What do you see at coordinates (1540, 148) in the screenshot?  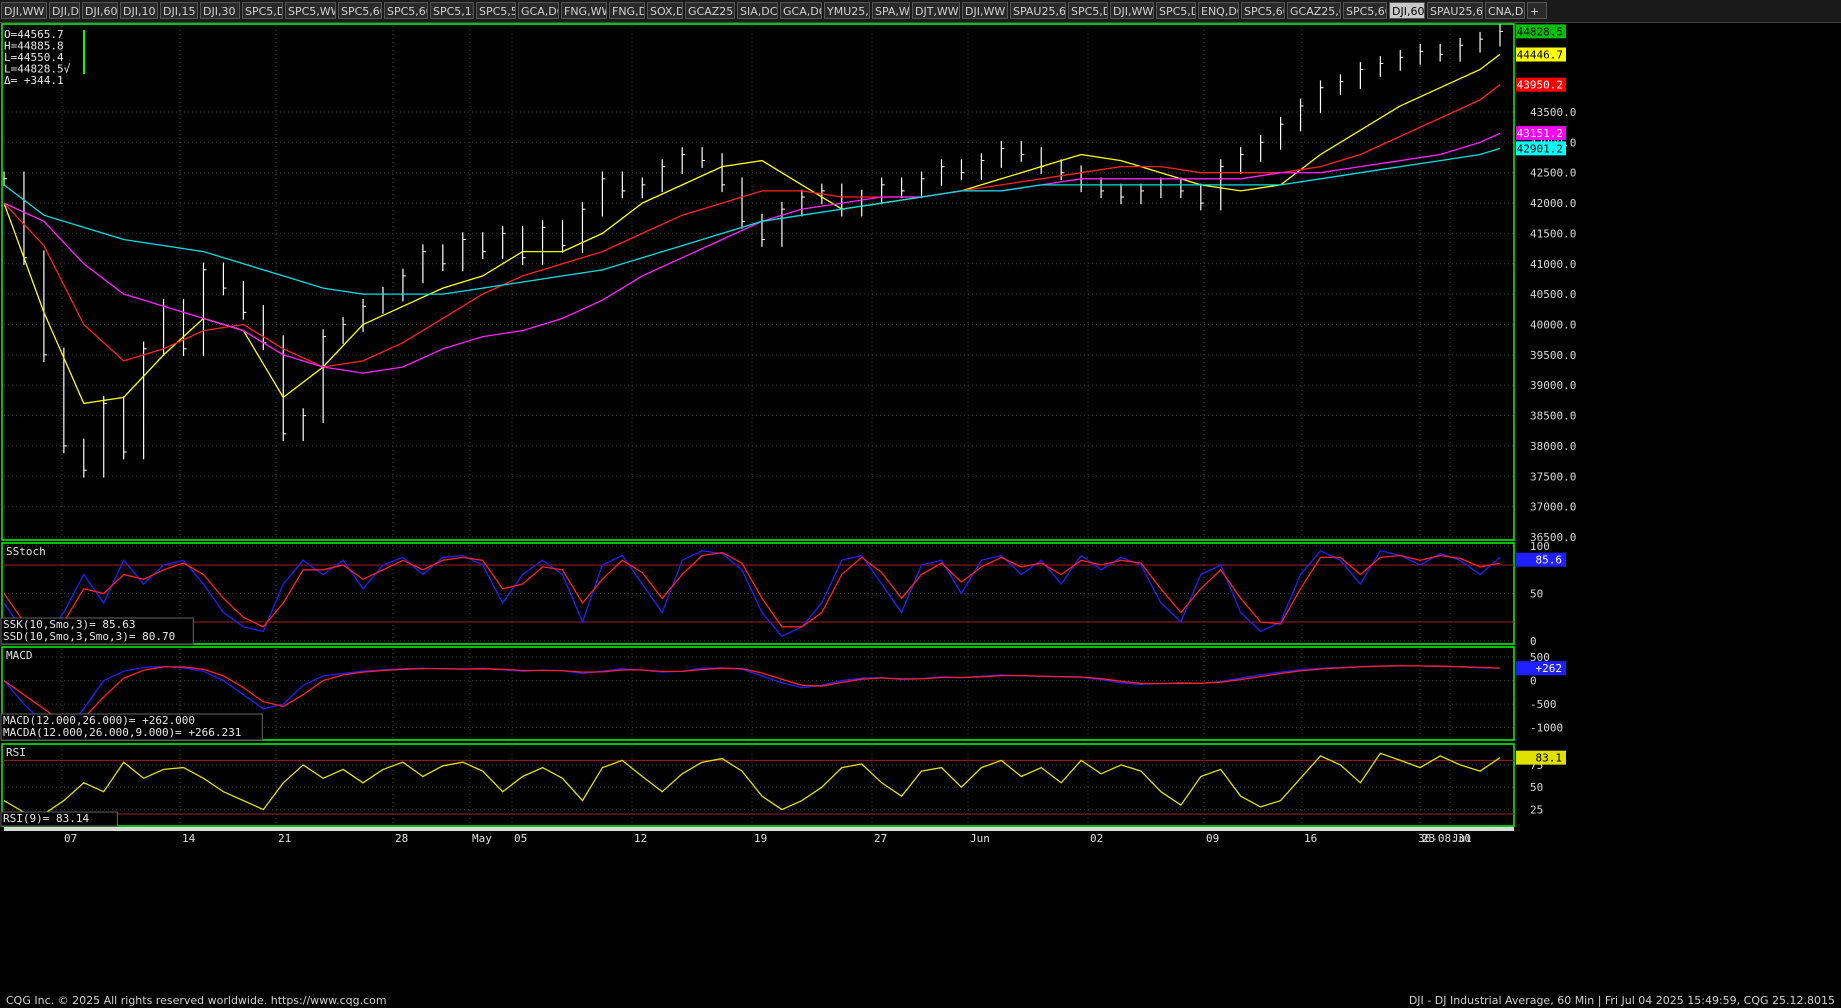 I see `price-tag-label: 42901.2` at bounding box center [1540, 148].